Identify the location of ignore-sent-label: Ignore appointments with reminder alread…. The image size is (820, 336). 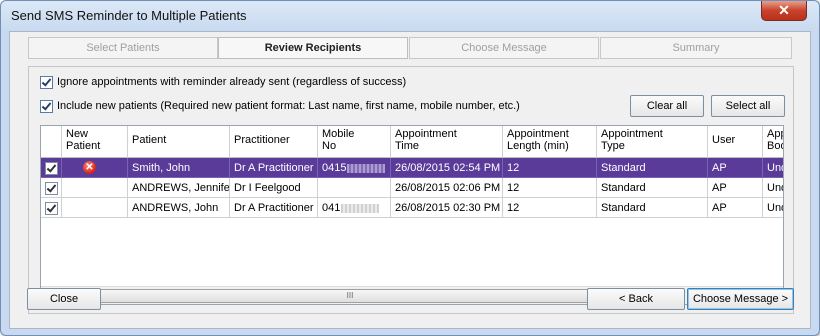
(232, 82).